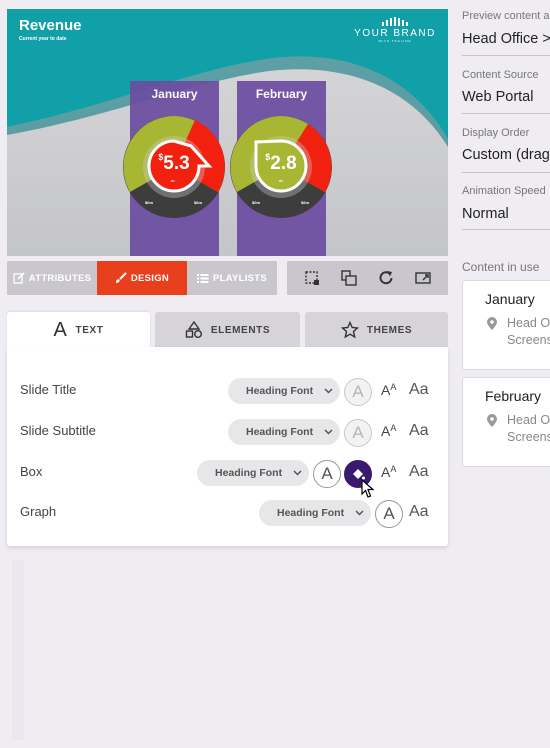 Image resolution: width=550 pixels, height=748 pixels. I want to click on tab-design: DESIGN, so click(142, 278).